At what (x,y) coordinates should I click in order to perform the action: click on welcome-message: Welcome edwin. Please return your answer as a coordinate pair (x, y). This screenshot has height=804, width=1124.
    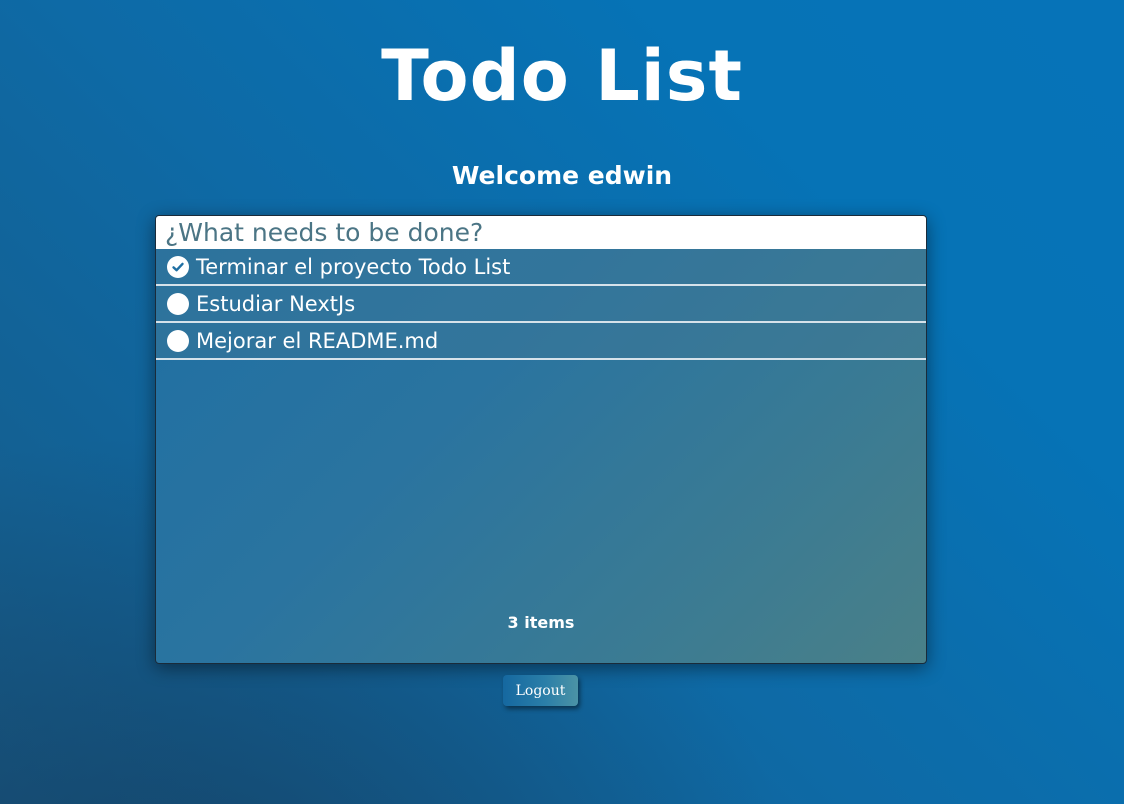
    Looking at the image, I should click on (562, 175).